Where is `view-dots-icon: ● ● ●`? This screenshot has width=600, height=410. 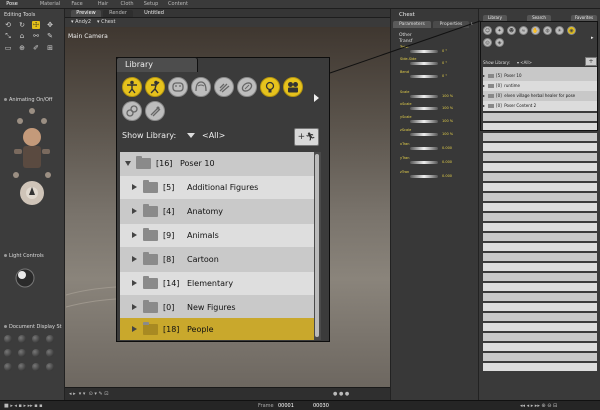 view-dots-icon: ● ● ● is located at coordinates (341, 394).